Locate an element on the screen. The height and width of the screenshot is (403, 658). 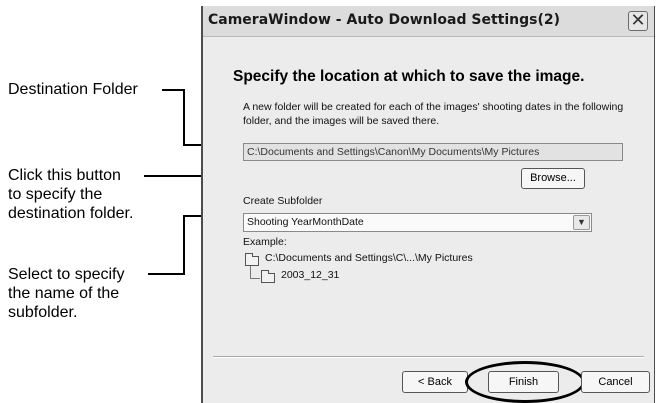
create-subfolder-label: Create Subfolder is located at coordinates (283, 201).